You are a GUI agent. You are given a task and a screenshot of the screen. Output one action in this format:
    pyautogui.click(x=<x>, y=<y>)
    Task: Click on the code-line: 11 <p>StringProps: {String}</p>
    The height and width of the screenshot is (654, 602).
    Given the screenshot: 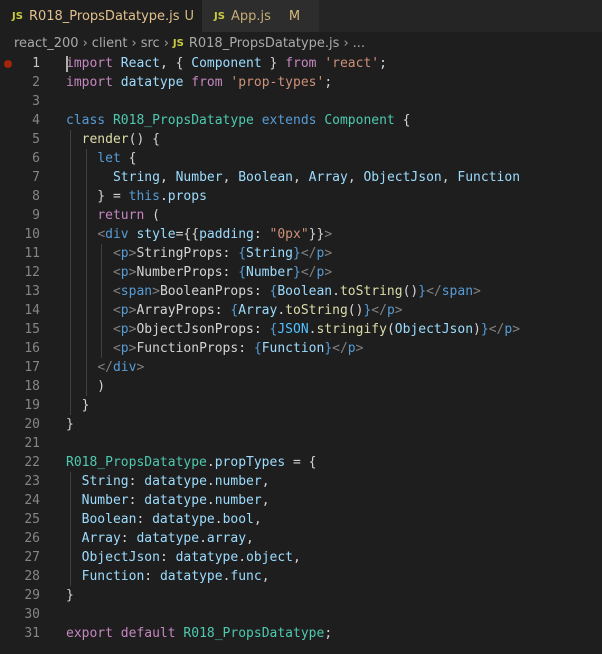 What is the action you would take?
    pyautogui.click(x=301, y=253)
    